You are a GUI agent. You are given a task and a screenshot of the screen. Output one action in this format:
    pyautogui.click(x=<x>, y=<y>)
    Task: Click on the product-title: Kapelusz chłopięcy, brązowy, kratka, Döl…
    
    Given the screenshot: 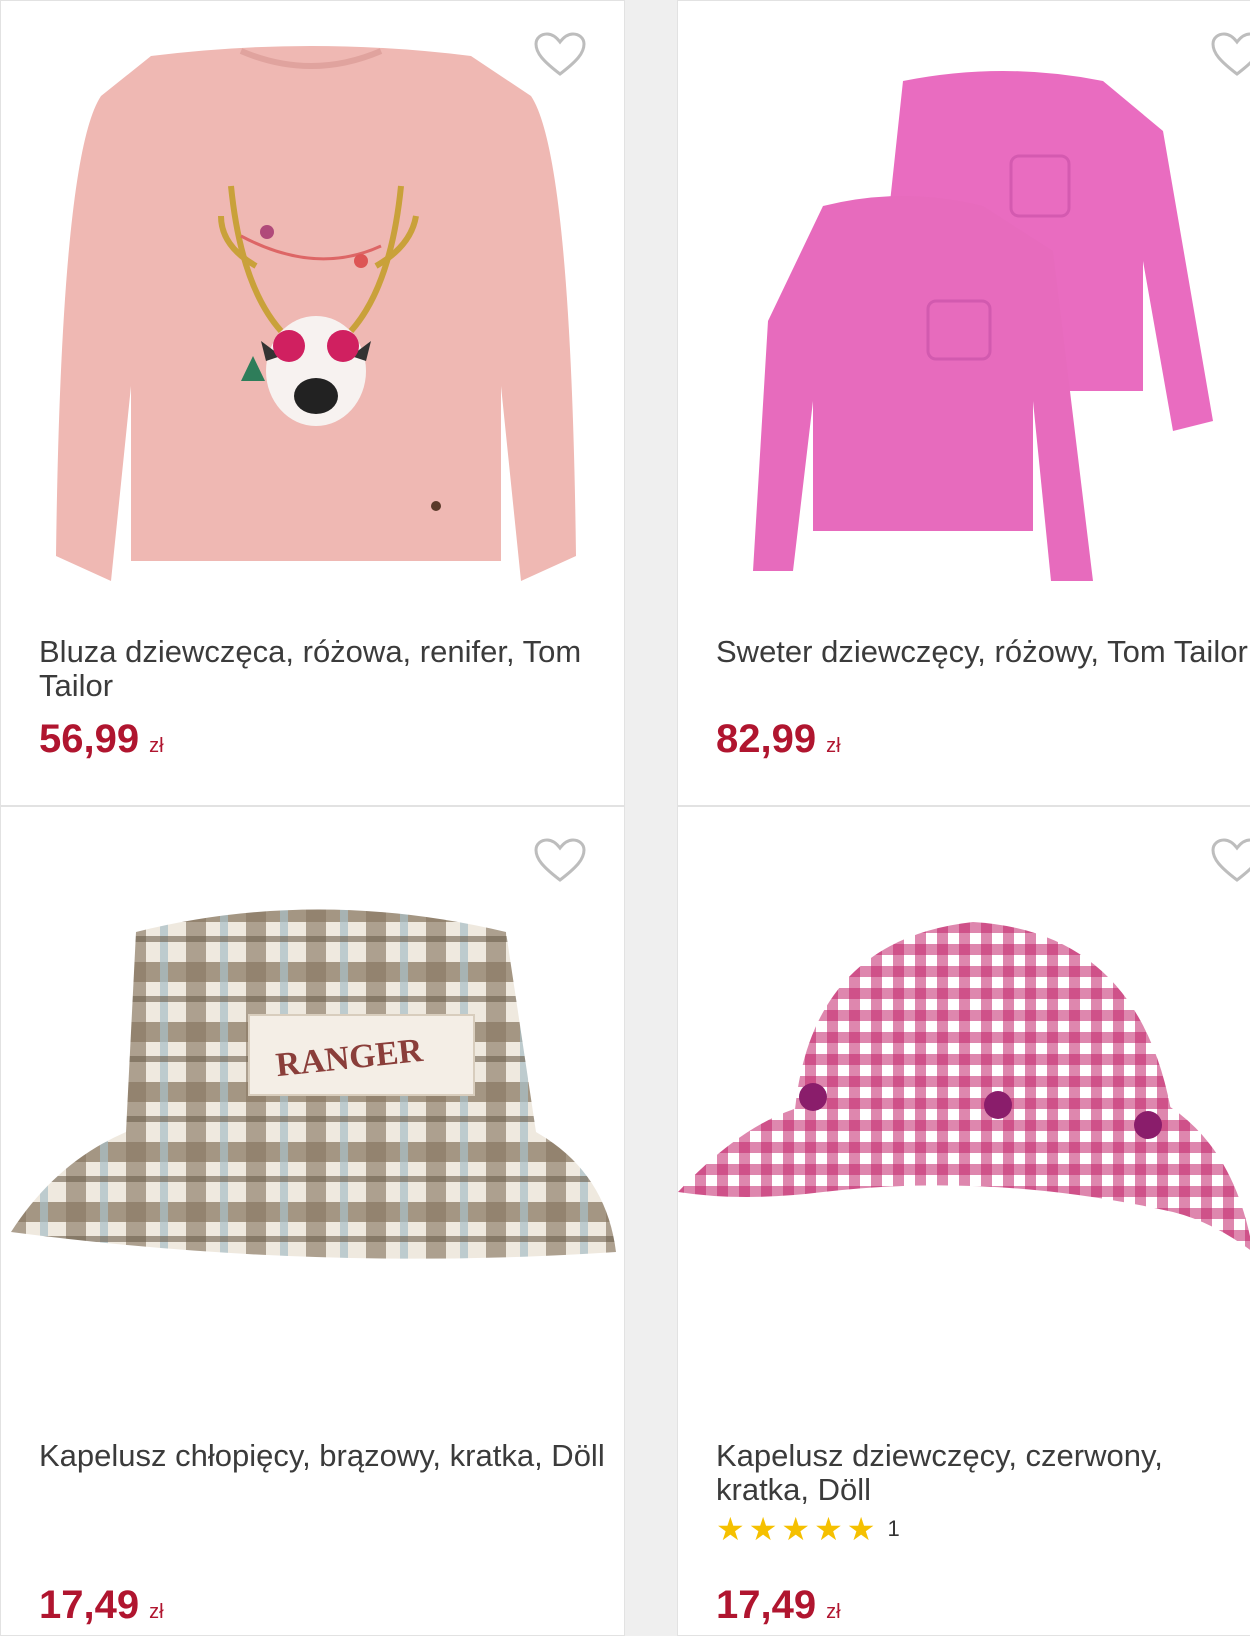 What is the action you would take?
    pyautogui.click(x=322, y=1456)
    